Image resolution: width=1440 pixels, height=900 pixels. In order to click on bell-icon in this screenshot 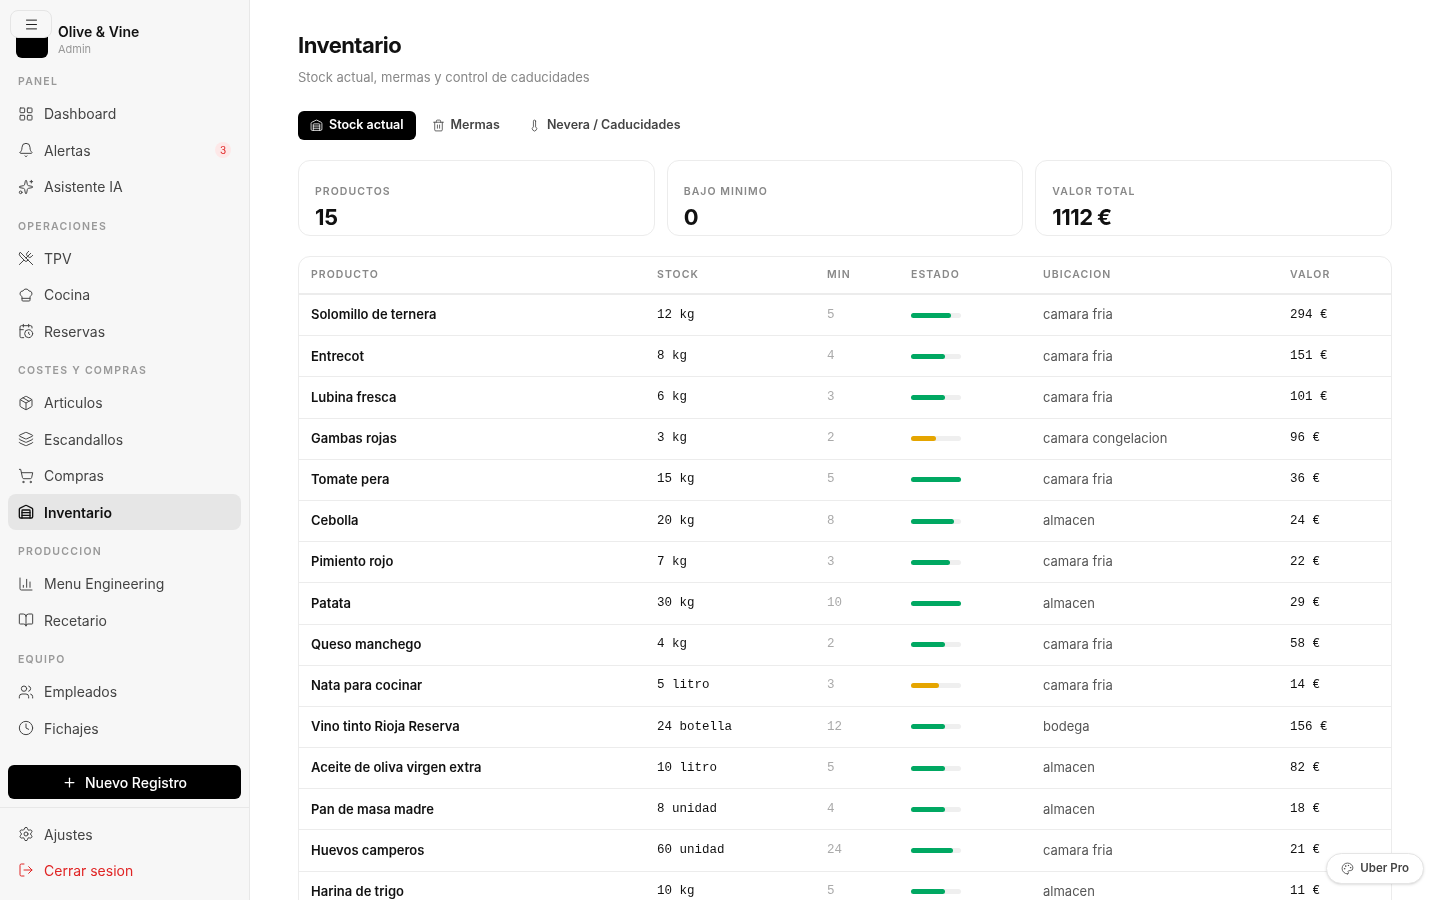, I will do `click(26, 150)`.